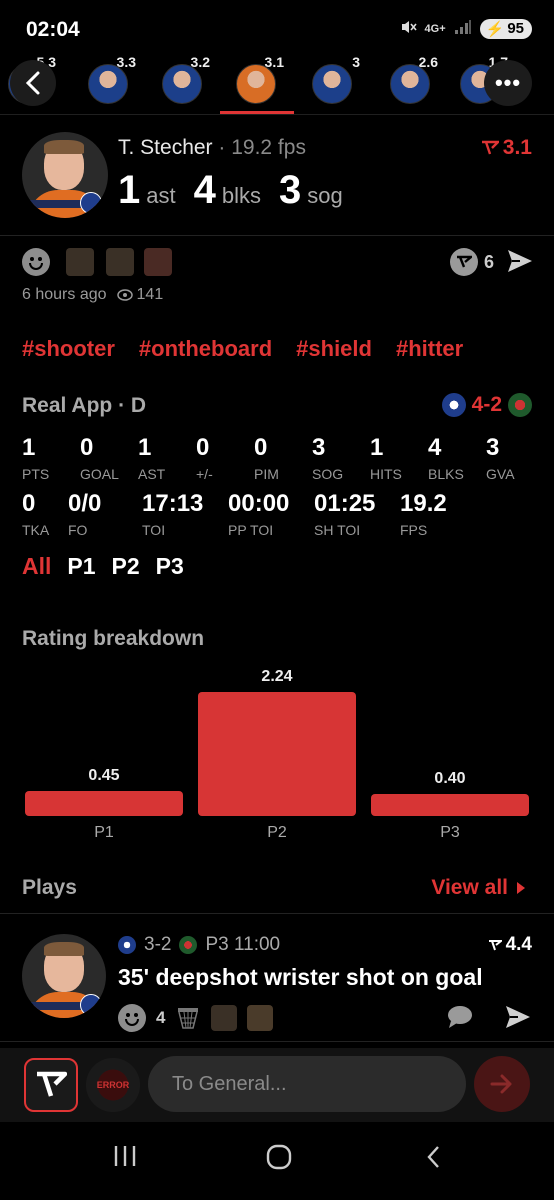 The height and width of the screenshot is (1200, 554). I want to click on statline: 1 ast 4 blks 3 sog, so click(236, 190).